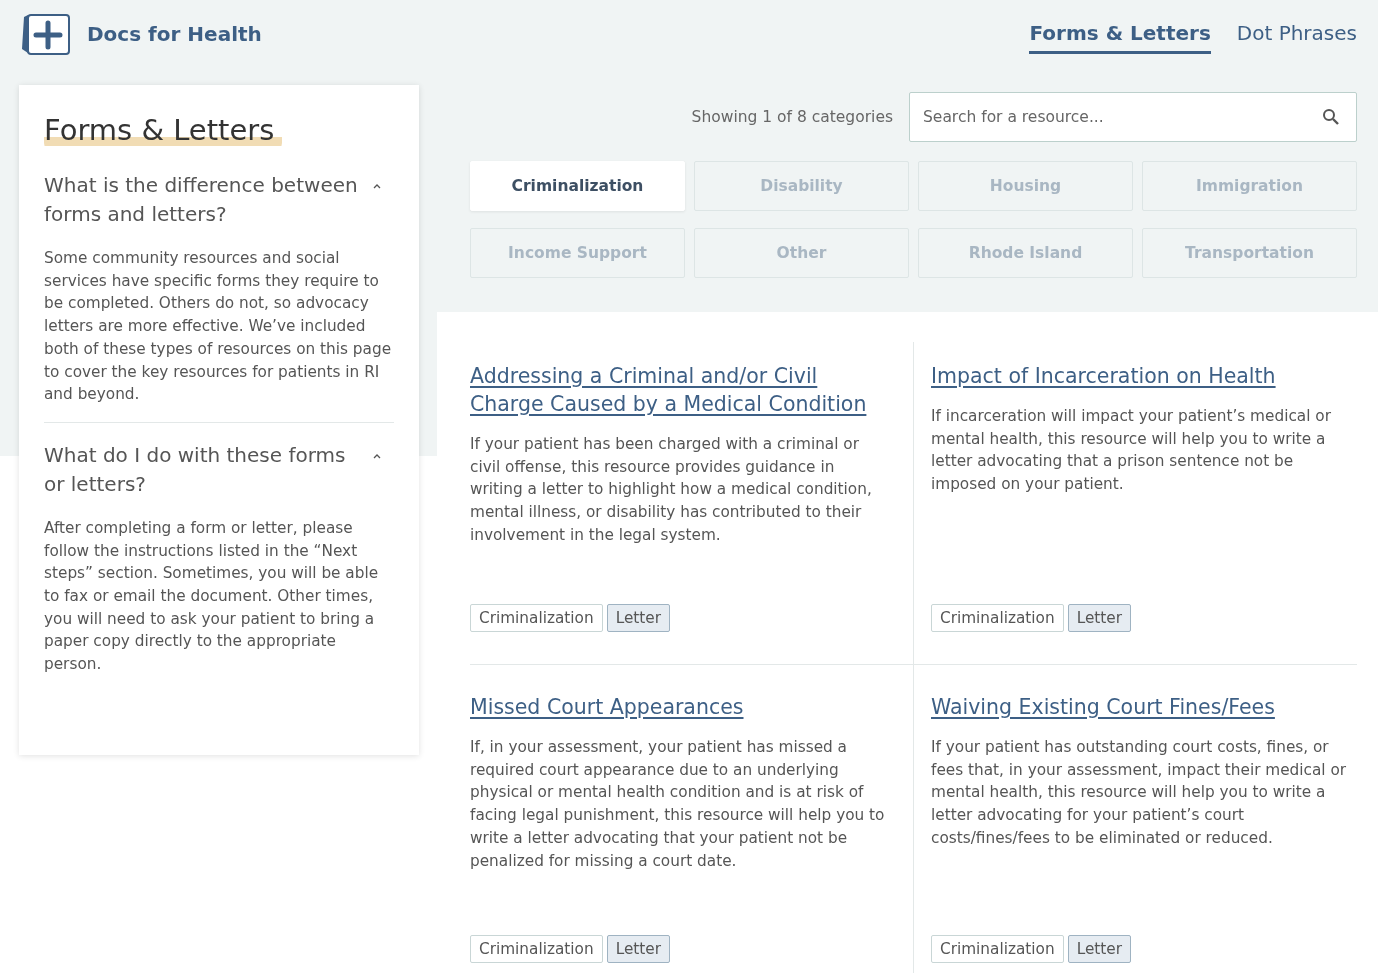 This screenshot has width=1378, height=973. Describe the element at coordinates (174, 34) in the screenshot. I see `brand-name: Docs for Health` at that location.